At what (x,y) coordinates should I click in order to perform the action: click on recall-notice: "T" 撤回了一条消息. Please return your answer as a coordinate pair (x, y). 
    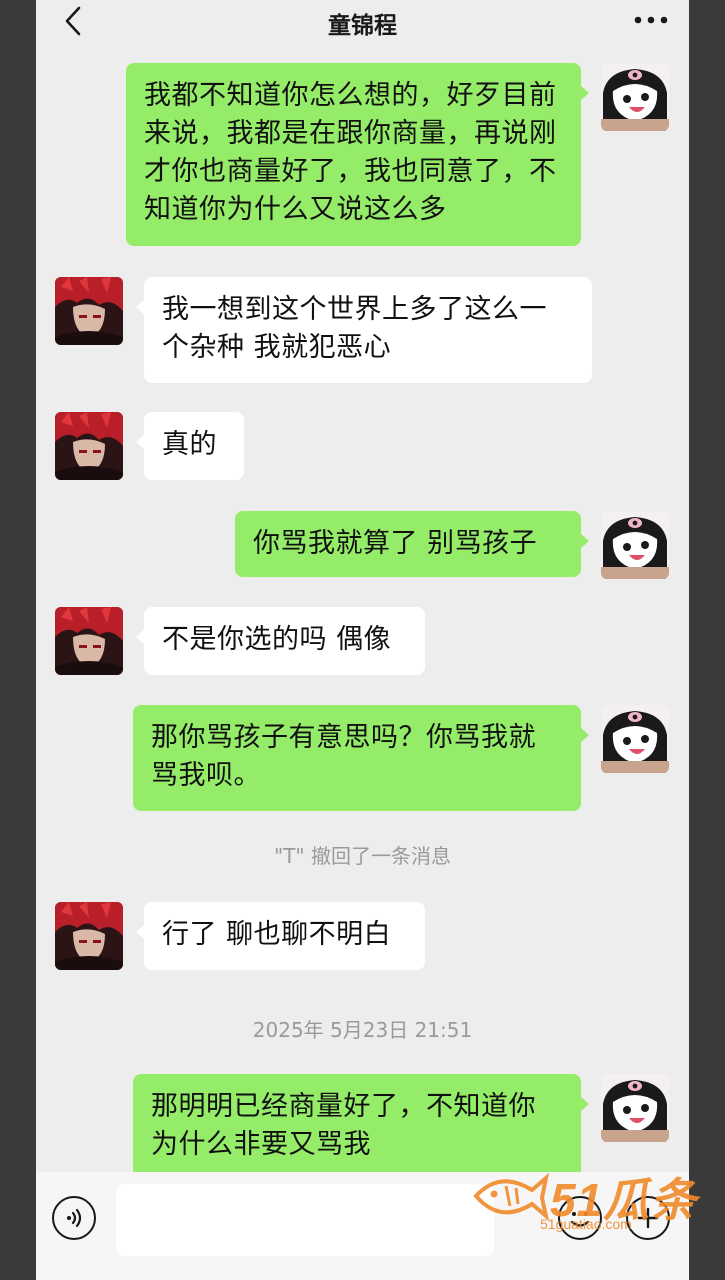
    Looking at the image, I should click on (362, 856).